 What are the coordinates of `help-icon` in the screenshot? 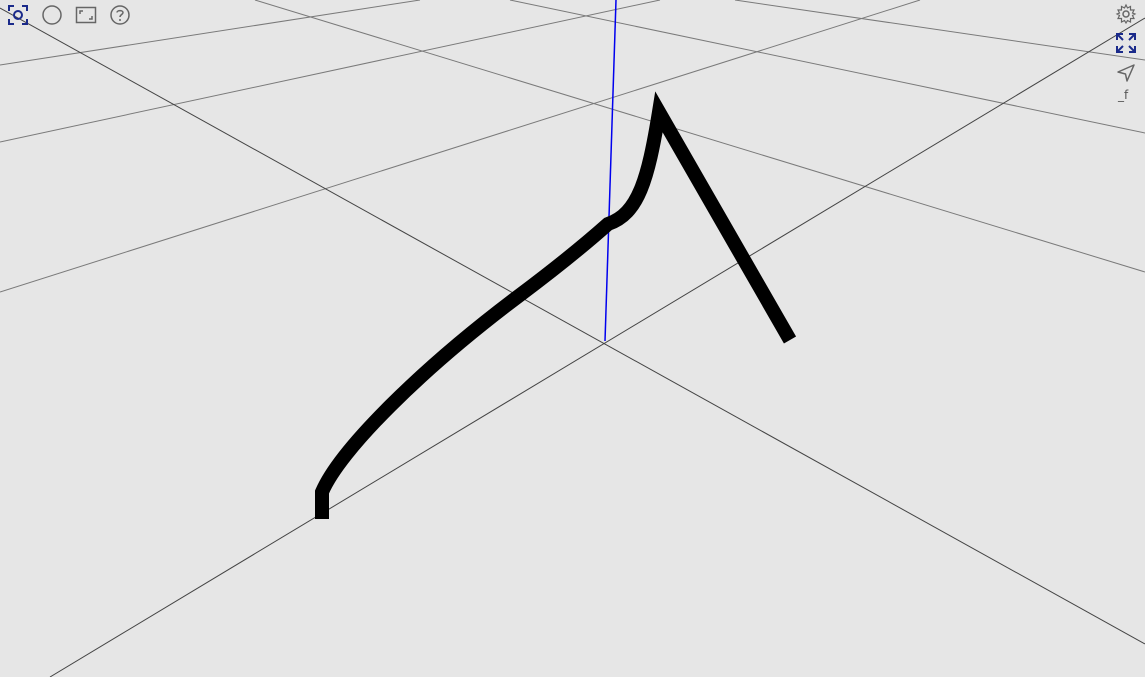 It's located at (120, 15).